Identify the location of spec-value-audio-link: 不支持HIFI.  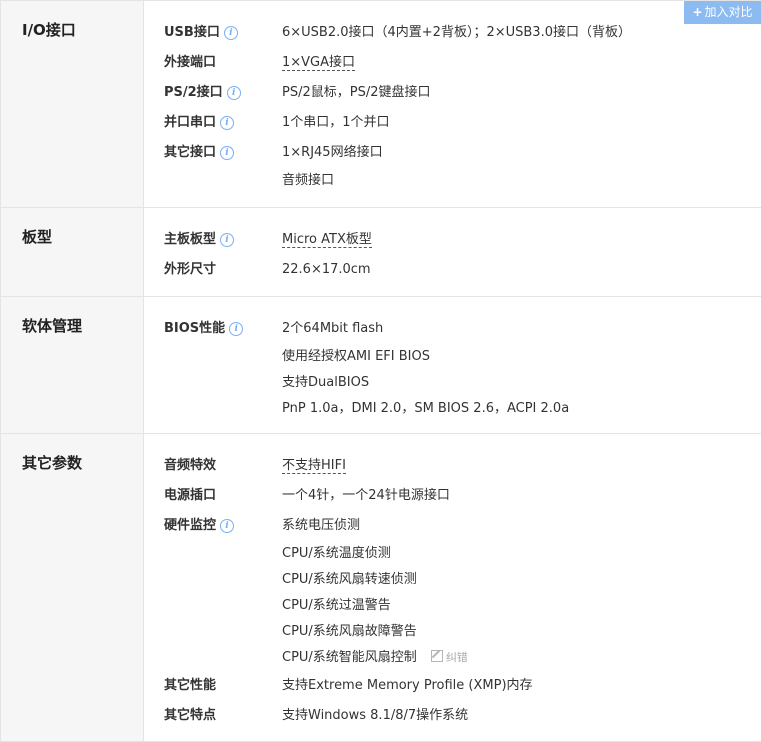
(314, 466).